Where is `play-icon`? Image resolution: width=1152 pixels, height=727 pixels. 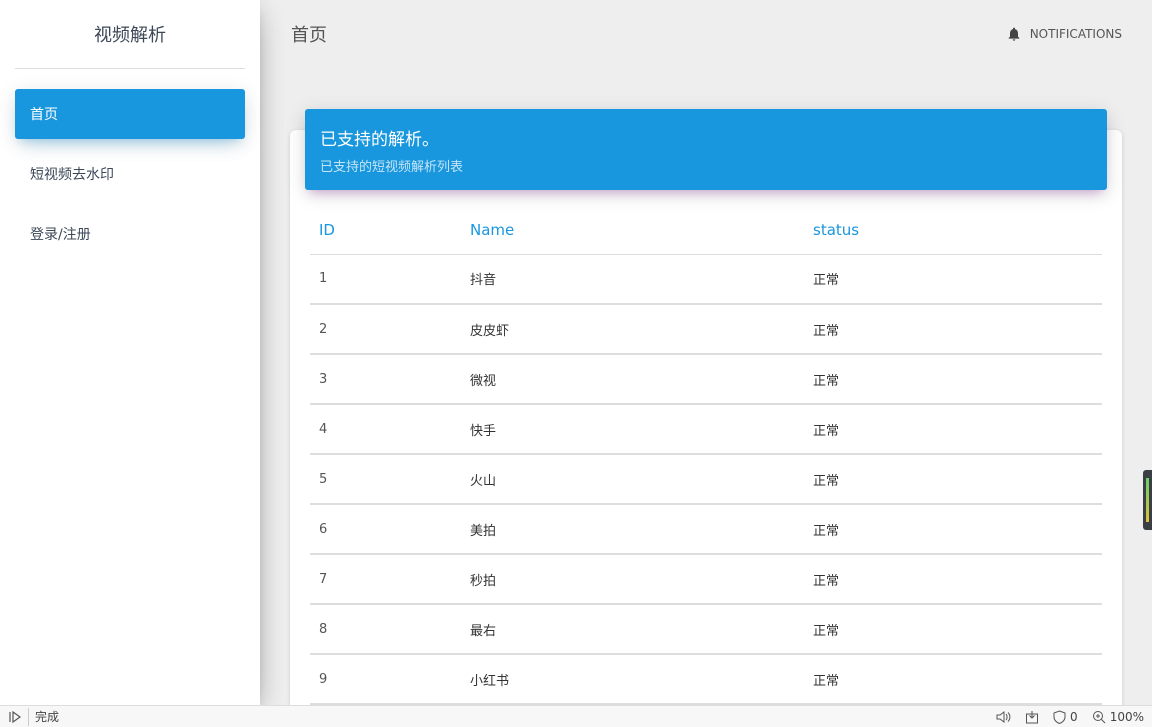 play-icon is located at coordinates (18, 716).